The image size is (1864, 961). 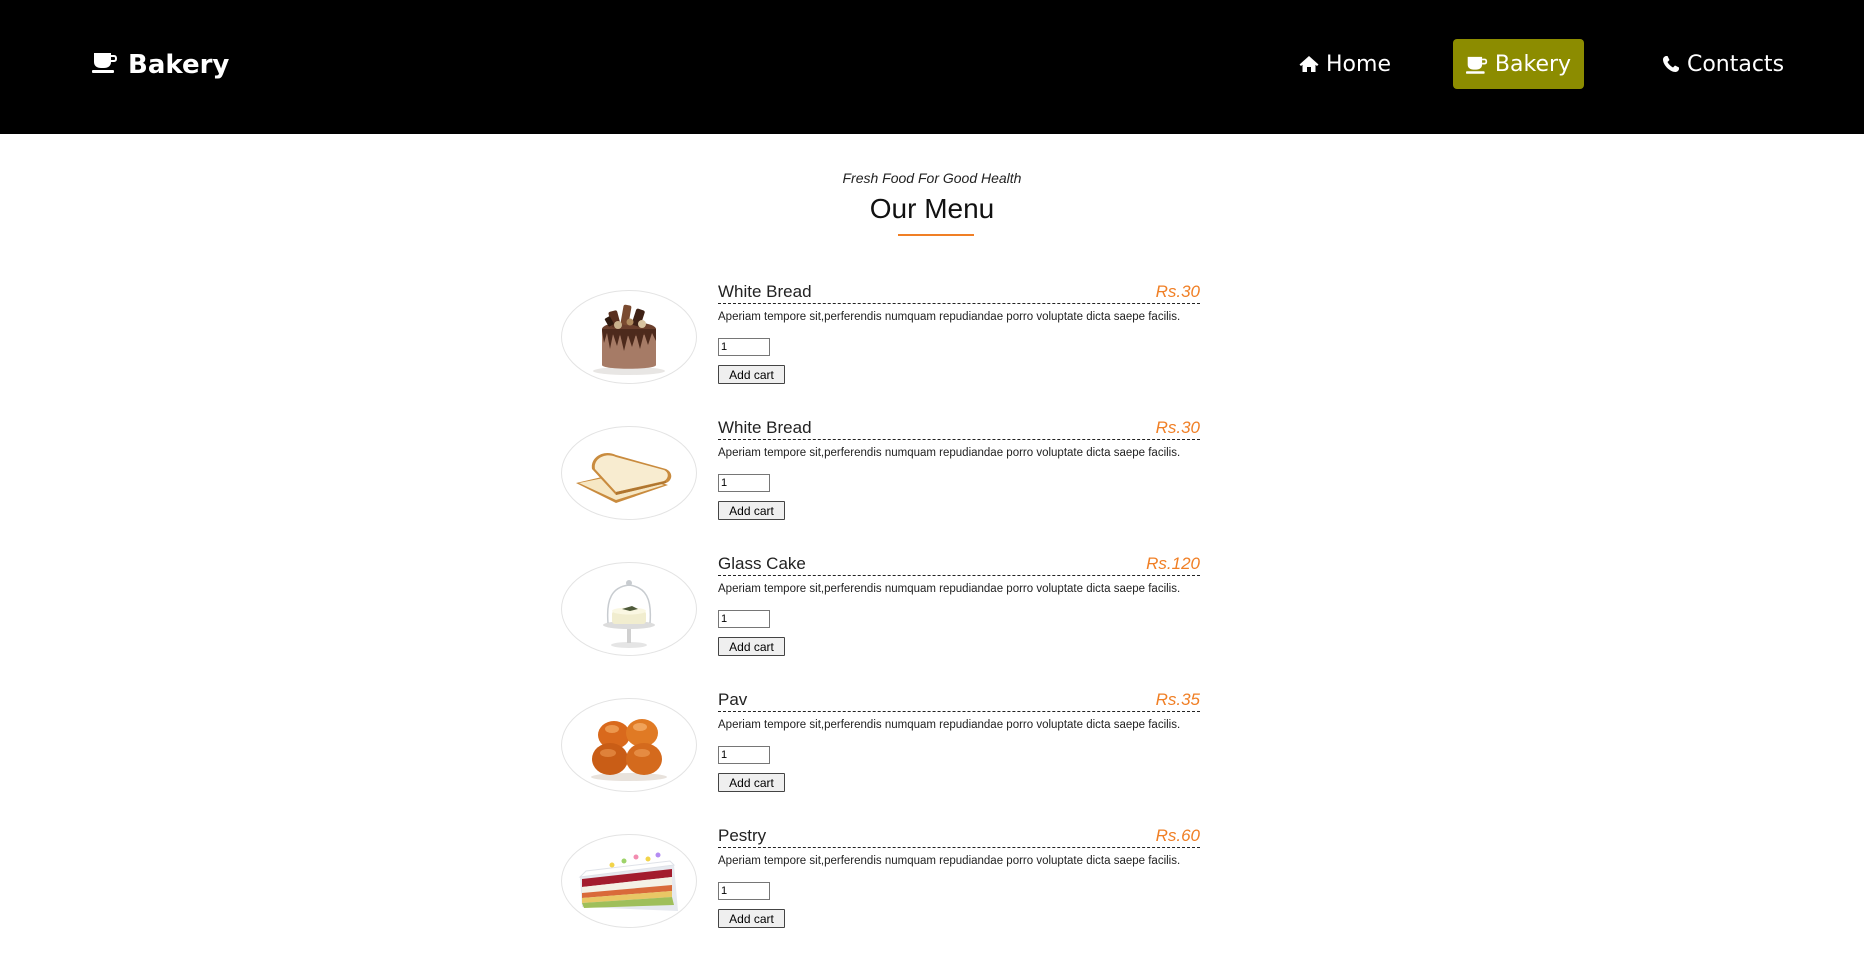 I want to click on item-name: Glass Cake, so click(x=762, y=563).